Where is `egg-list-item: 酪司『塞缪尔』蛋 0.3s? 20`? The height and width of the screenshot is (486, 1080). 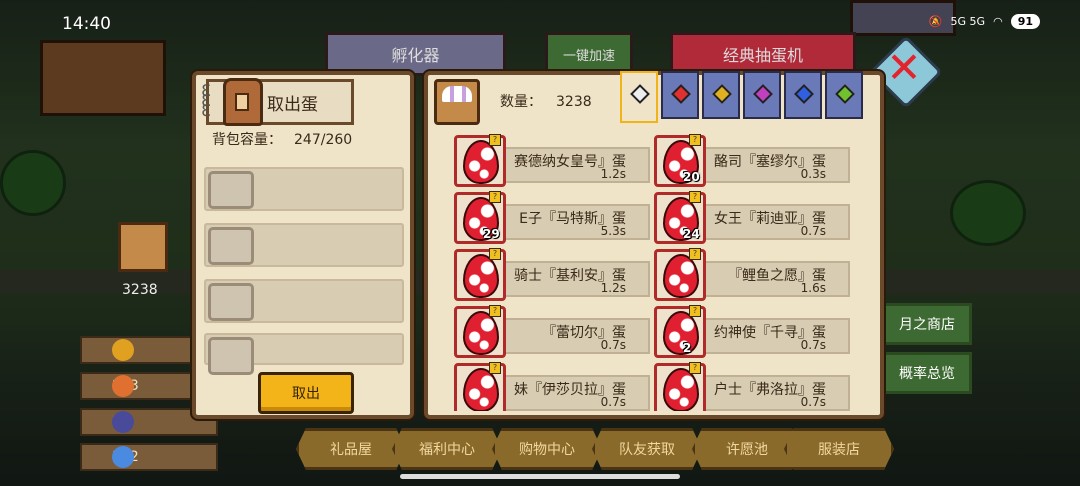 egg-list-item: 酪司『塞缪尔』蛋 0.3s? 20 is located at coordinates (752, 160).